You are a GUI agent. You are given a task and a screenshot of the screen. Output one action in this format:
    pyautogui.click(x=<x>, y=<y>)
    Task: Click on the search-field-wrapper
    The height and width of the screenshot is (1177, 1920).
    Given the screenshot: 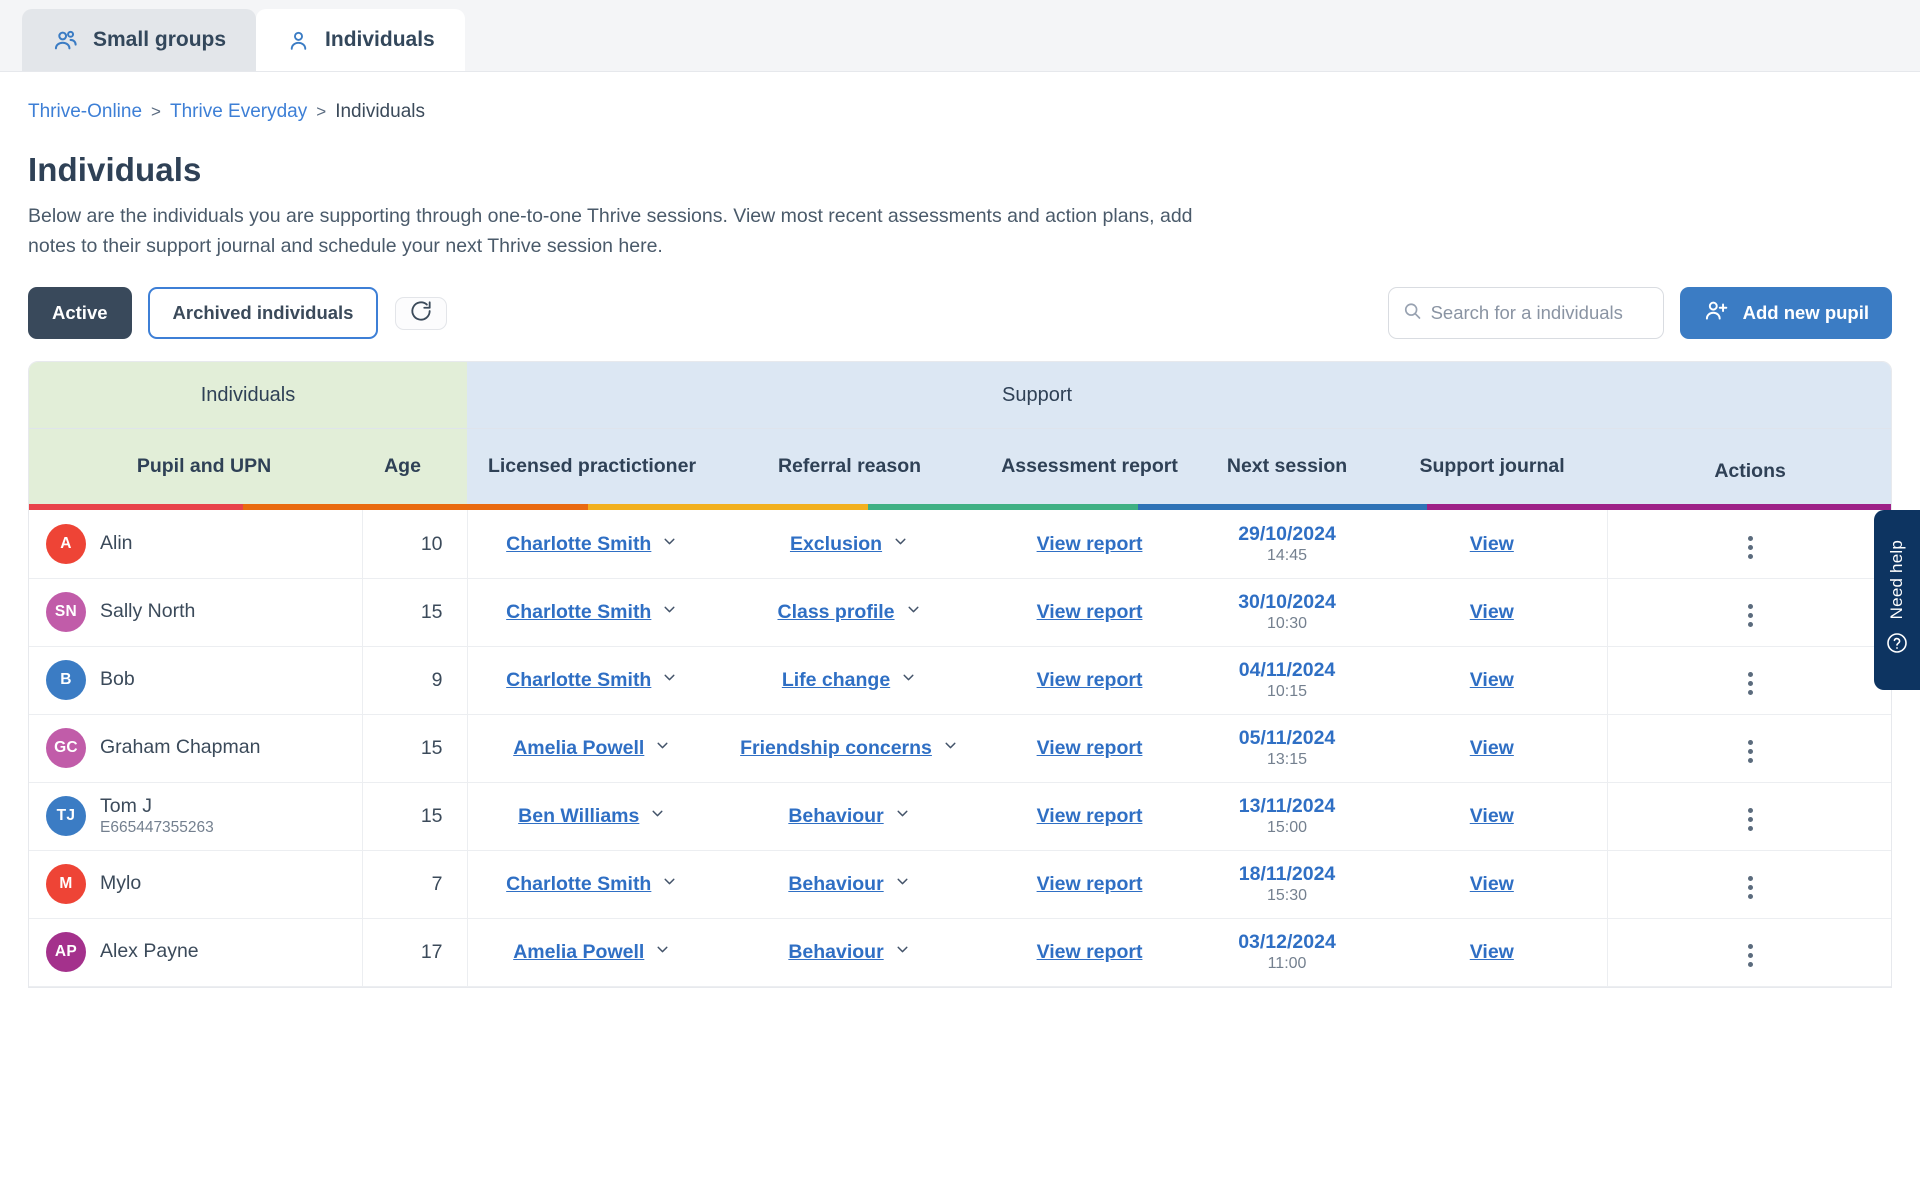 What is the action you would take?
    pyautogui.click(x=1525, y=313)
    